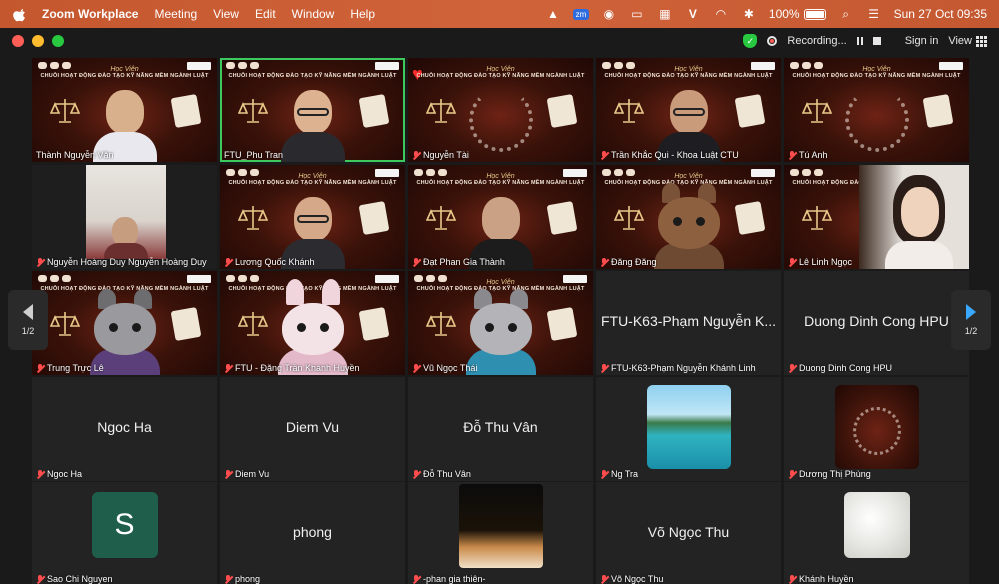 This screenshot has height=584, width=999. Describe the element at coordinates (581, 14) in the screenshot. I see `zoom-status-icon: zm` at that location.